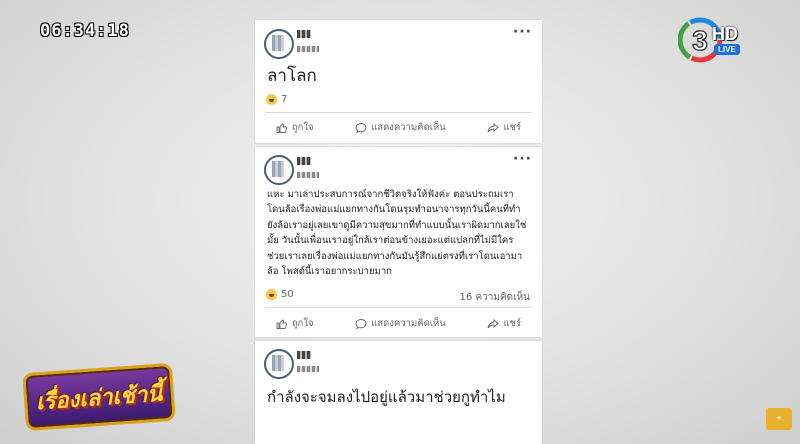  I want to click on reaction-count: 7, so click(284, 99).